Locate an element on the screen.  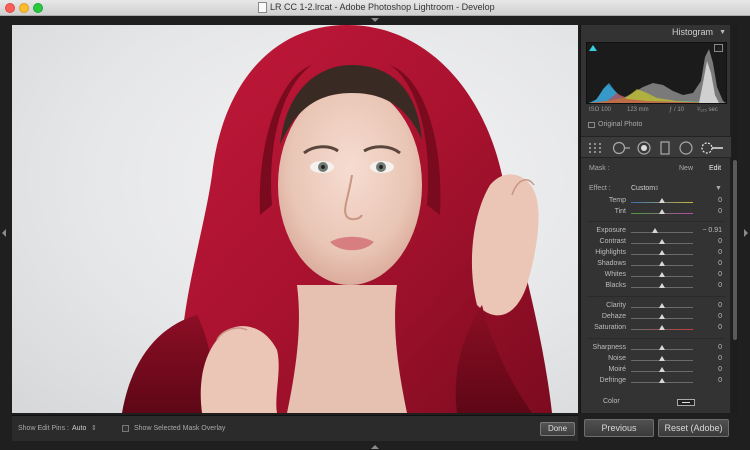
slider-label: Shadows is located at coordinates (611, 263).